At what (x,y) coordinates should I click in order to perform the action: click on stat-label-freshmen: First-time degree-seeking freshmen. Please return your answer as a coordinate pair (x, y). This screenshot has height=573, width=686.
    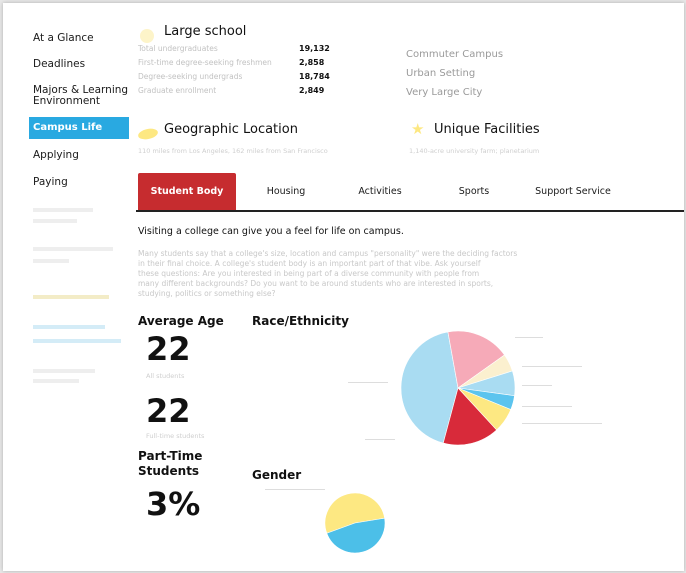
    Looking at the image, I should click on (205, 62).